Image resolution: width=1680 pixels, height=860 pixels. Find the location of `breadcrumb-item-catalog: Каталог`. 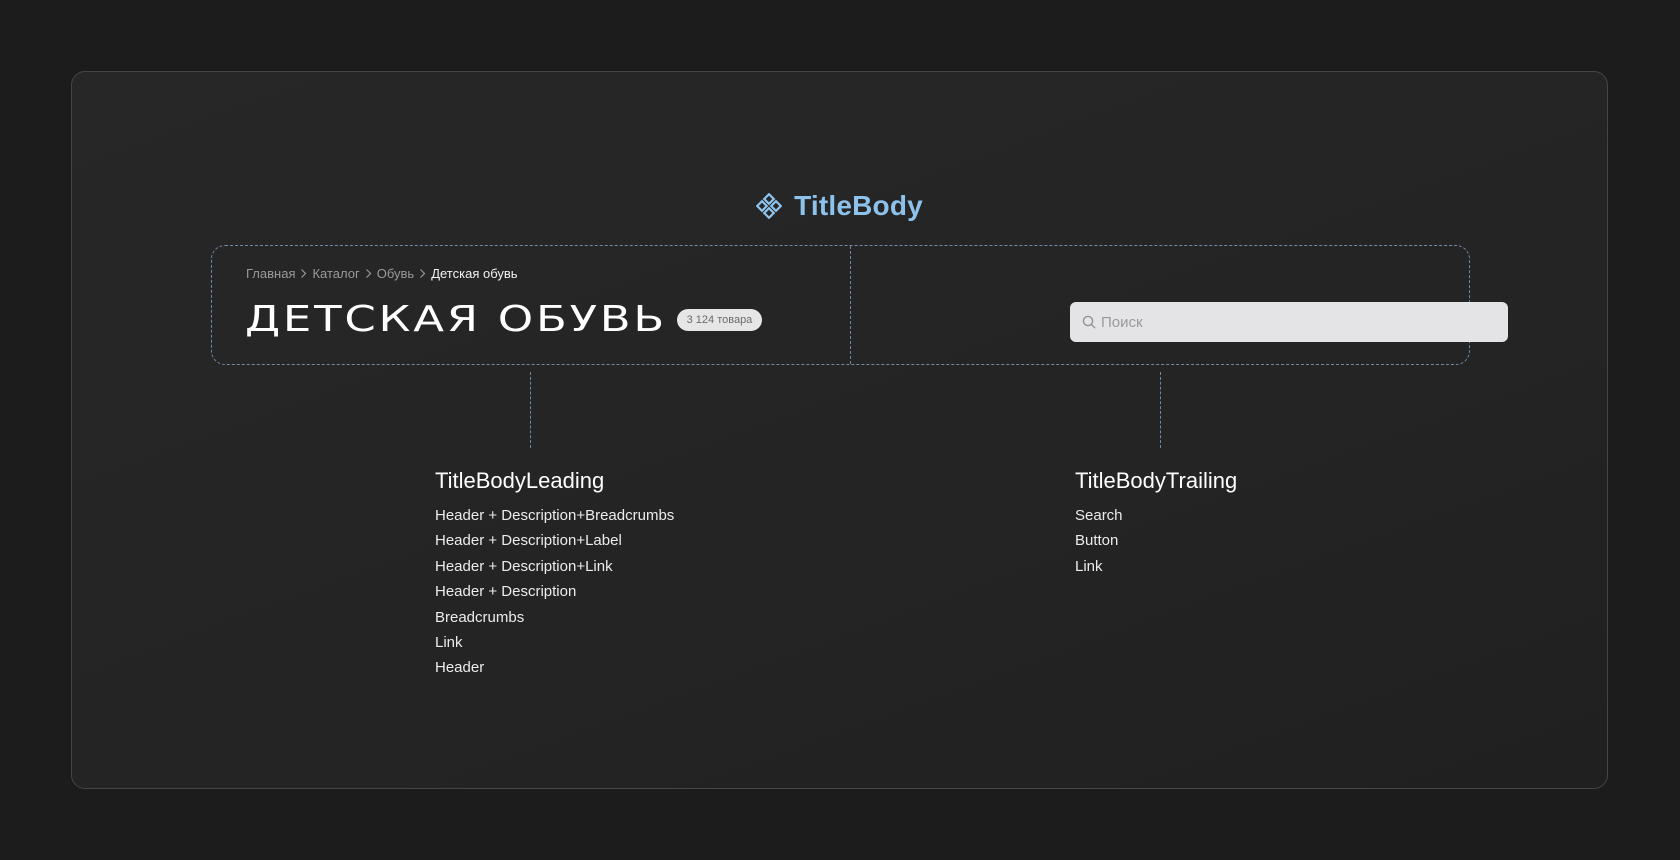

breadcrumb-item-catalog: Каталог is located at coordinates (335, 273).